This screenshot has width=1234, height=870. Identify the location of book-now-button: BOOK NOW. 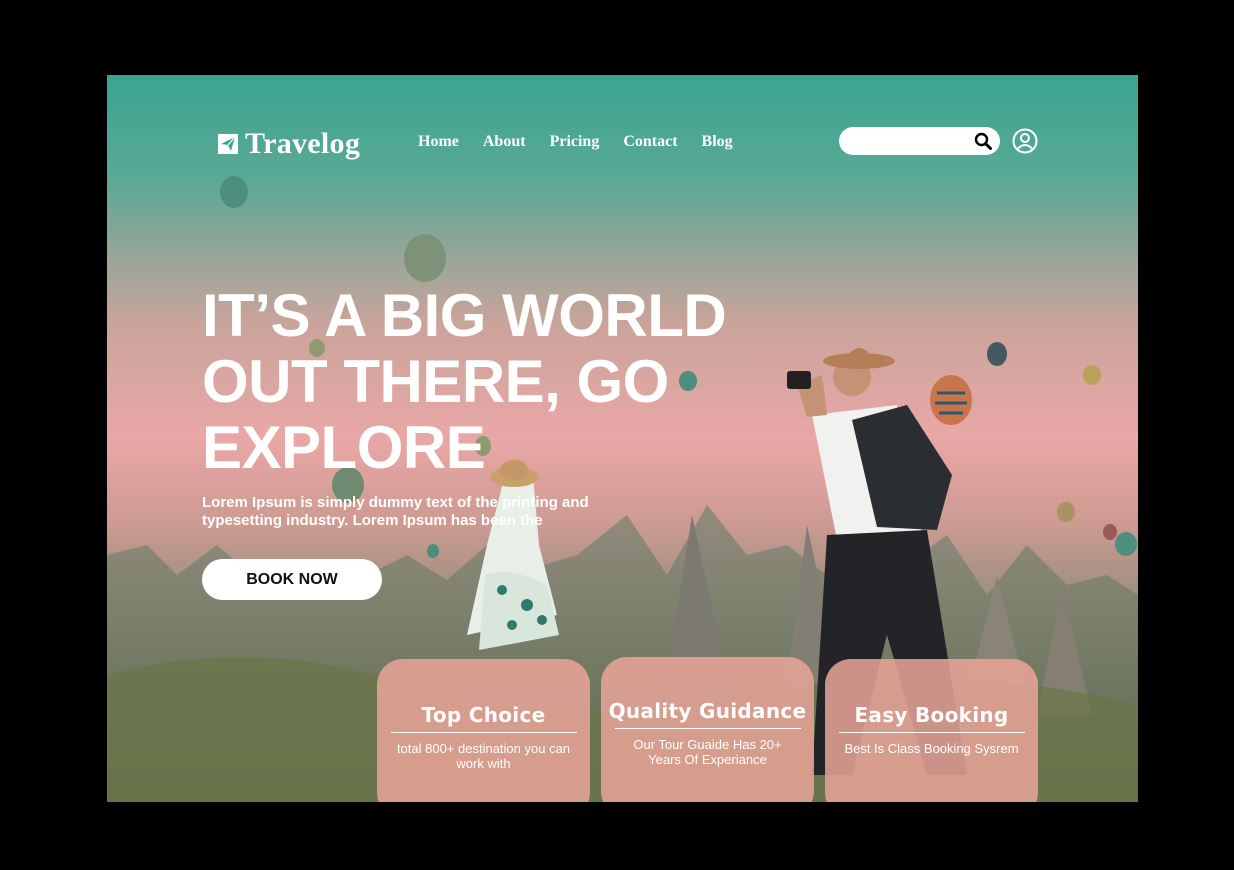
(292, 579).